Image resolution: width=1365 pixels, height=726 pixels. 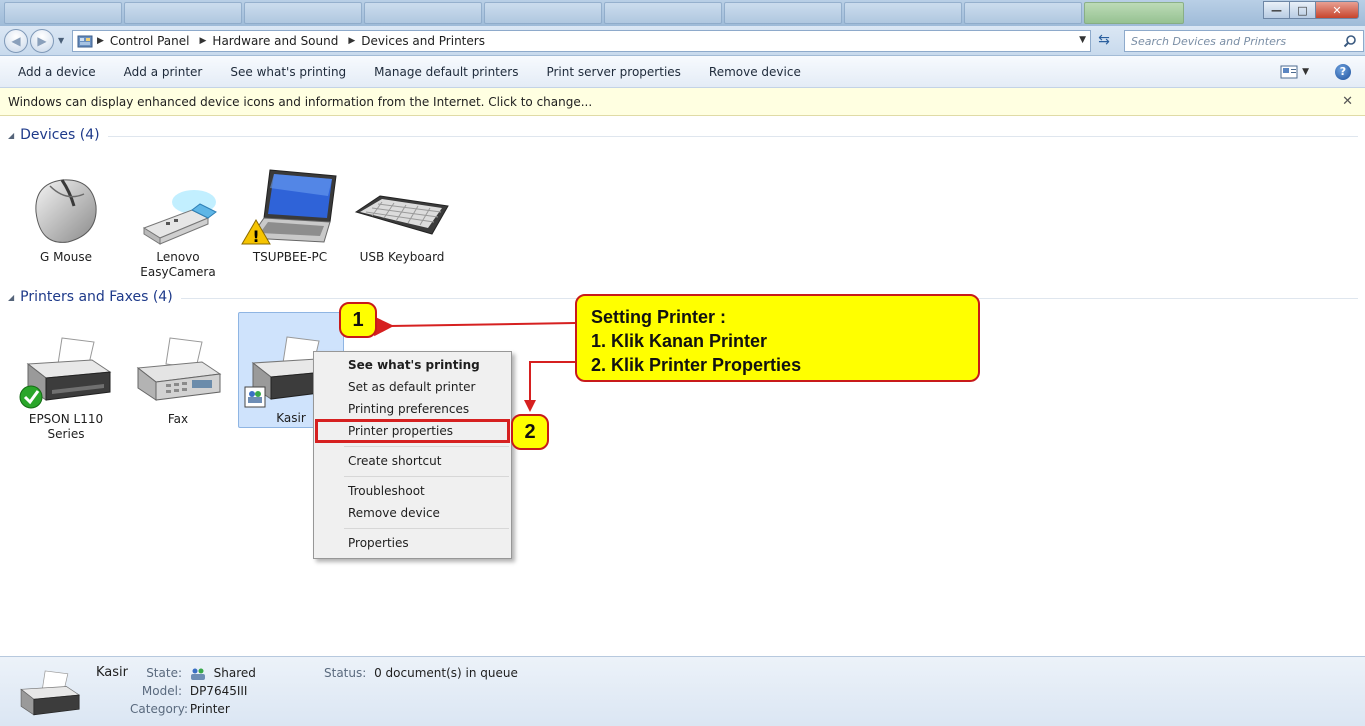 I want to click on manage-default-printers-button: Manage default printers, so click(x=446, y=72).